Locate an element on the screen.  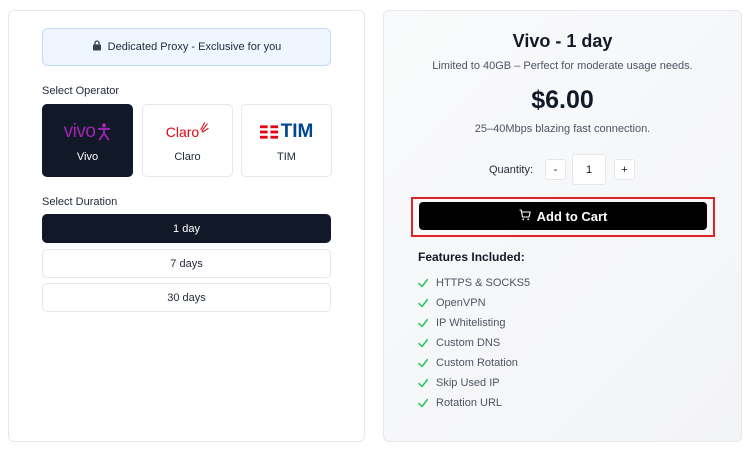
lock-icon is located at coordinates (97, 47).